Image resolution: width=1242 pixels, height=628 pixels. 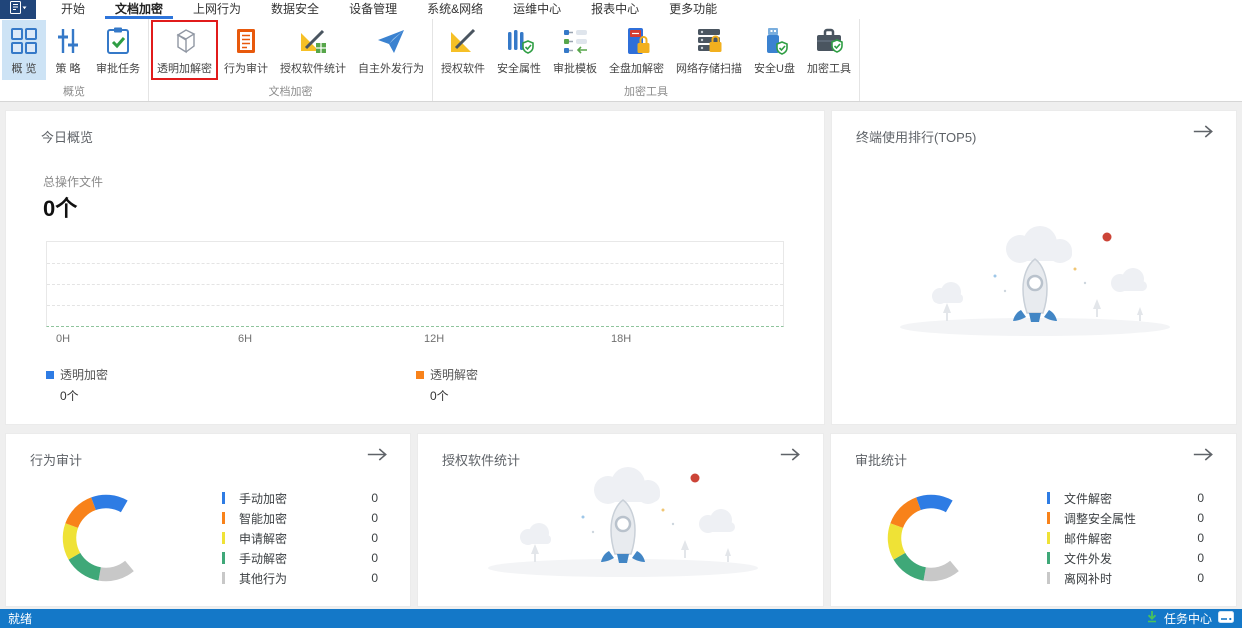 What do you see at coordinates (829, 50) in the screenshot?
I see `ribbon-button-encryption-toolbox: 加密工具` at bounding box center [829, 50].